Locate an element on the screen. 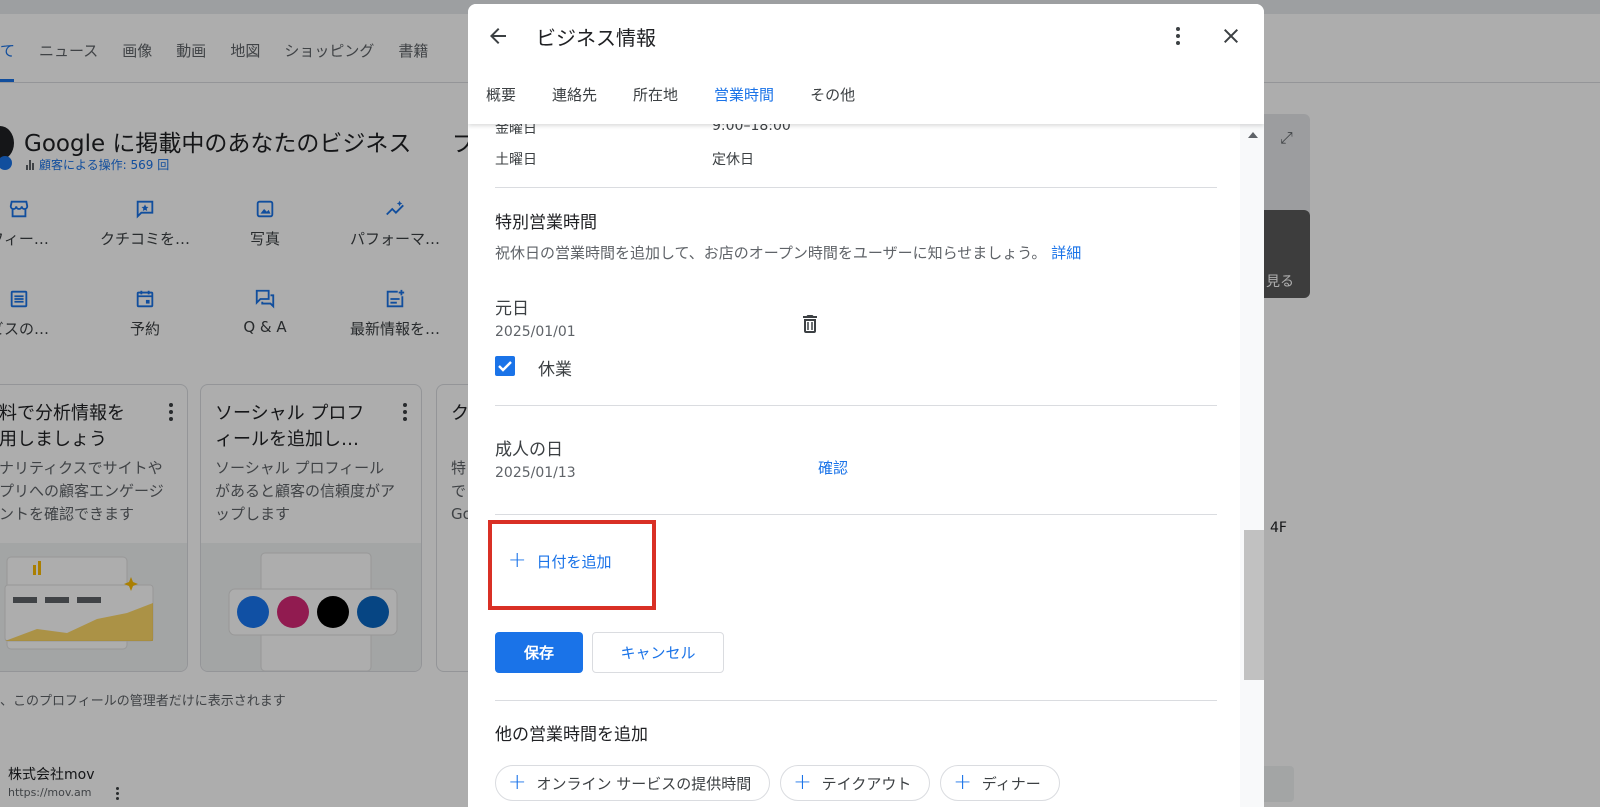 The width and height of the screenshot is (1600, 807). special-hours-desc: 祝休日の営業時間を追加して、お店のオープン時間をユーザーに知らせましょう。 詳細 is located at coordinates (788, 252).